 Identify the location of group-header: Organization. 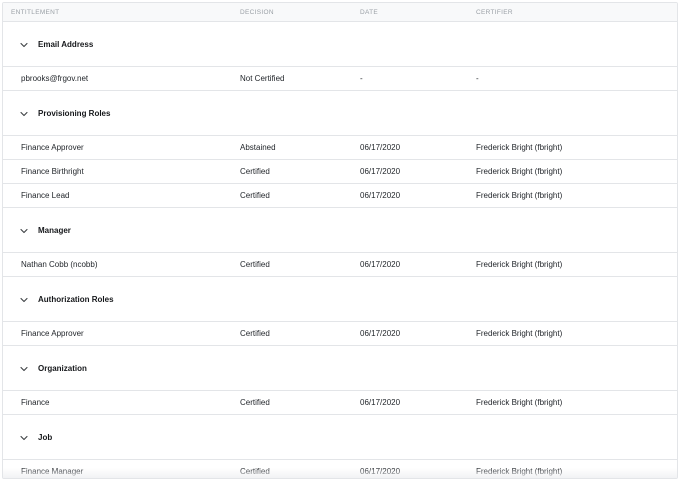
(340, 368).